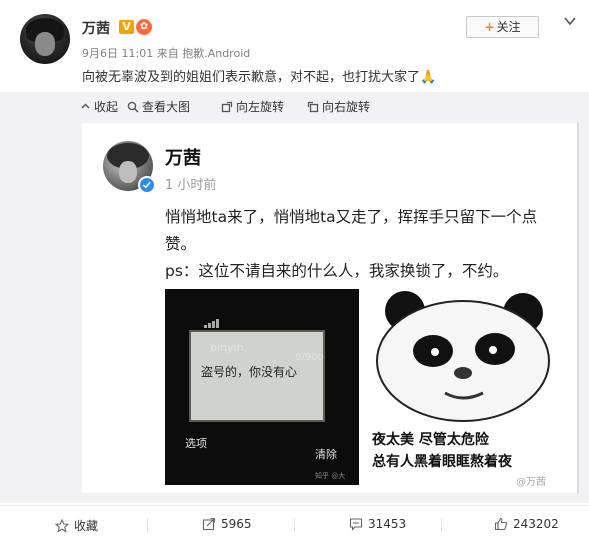 The height and width of the screenshot is (543, 589). I want to click on action-bar: 收藏 5965 31453 243202, so click(294, 524).